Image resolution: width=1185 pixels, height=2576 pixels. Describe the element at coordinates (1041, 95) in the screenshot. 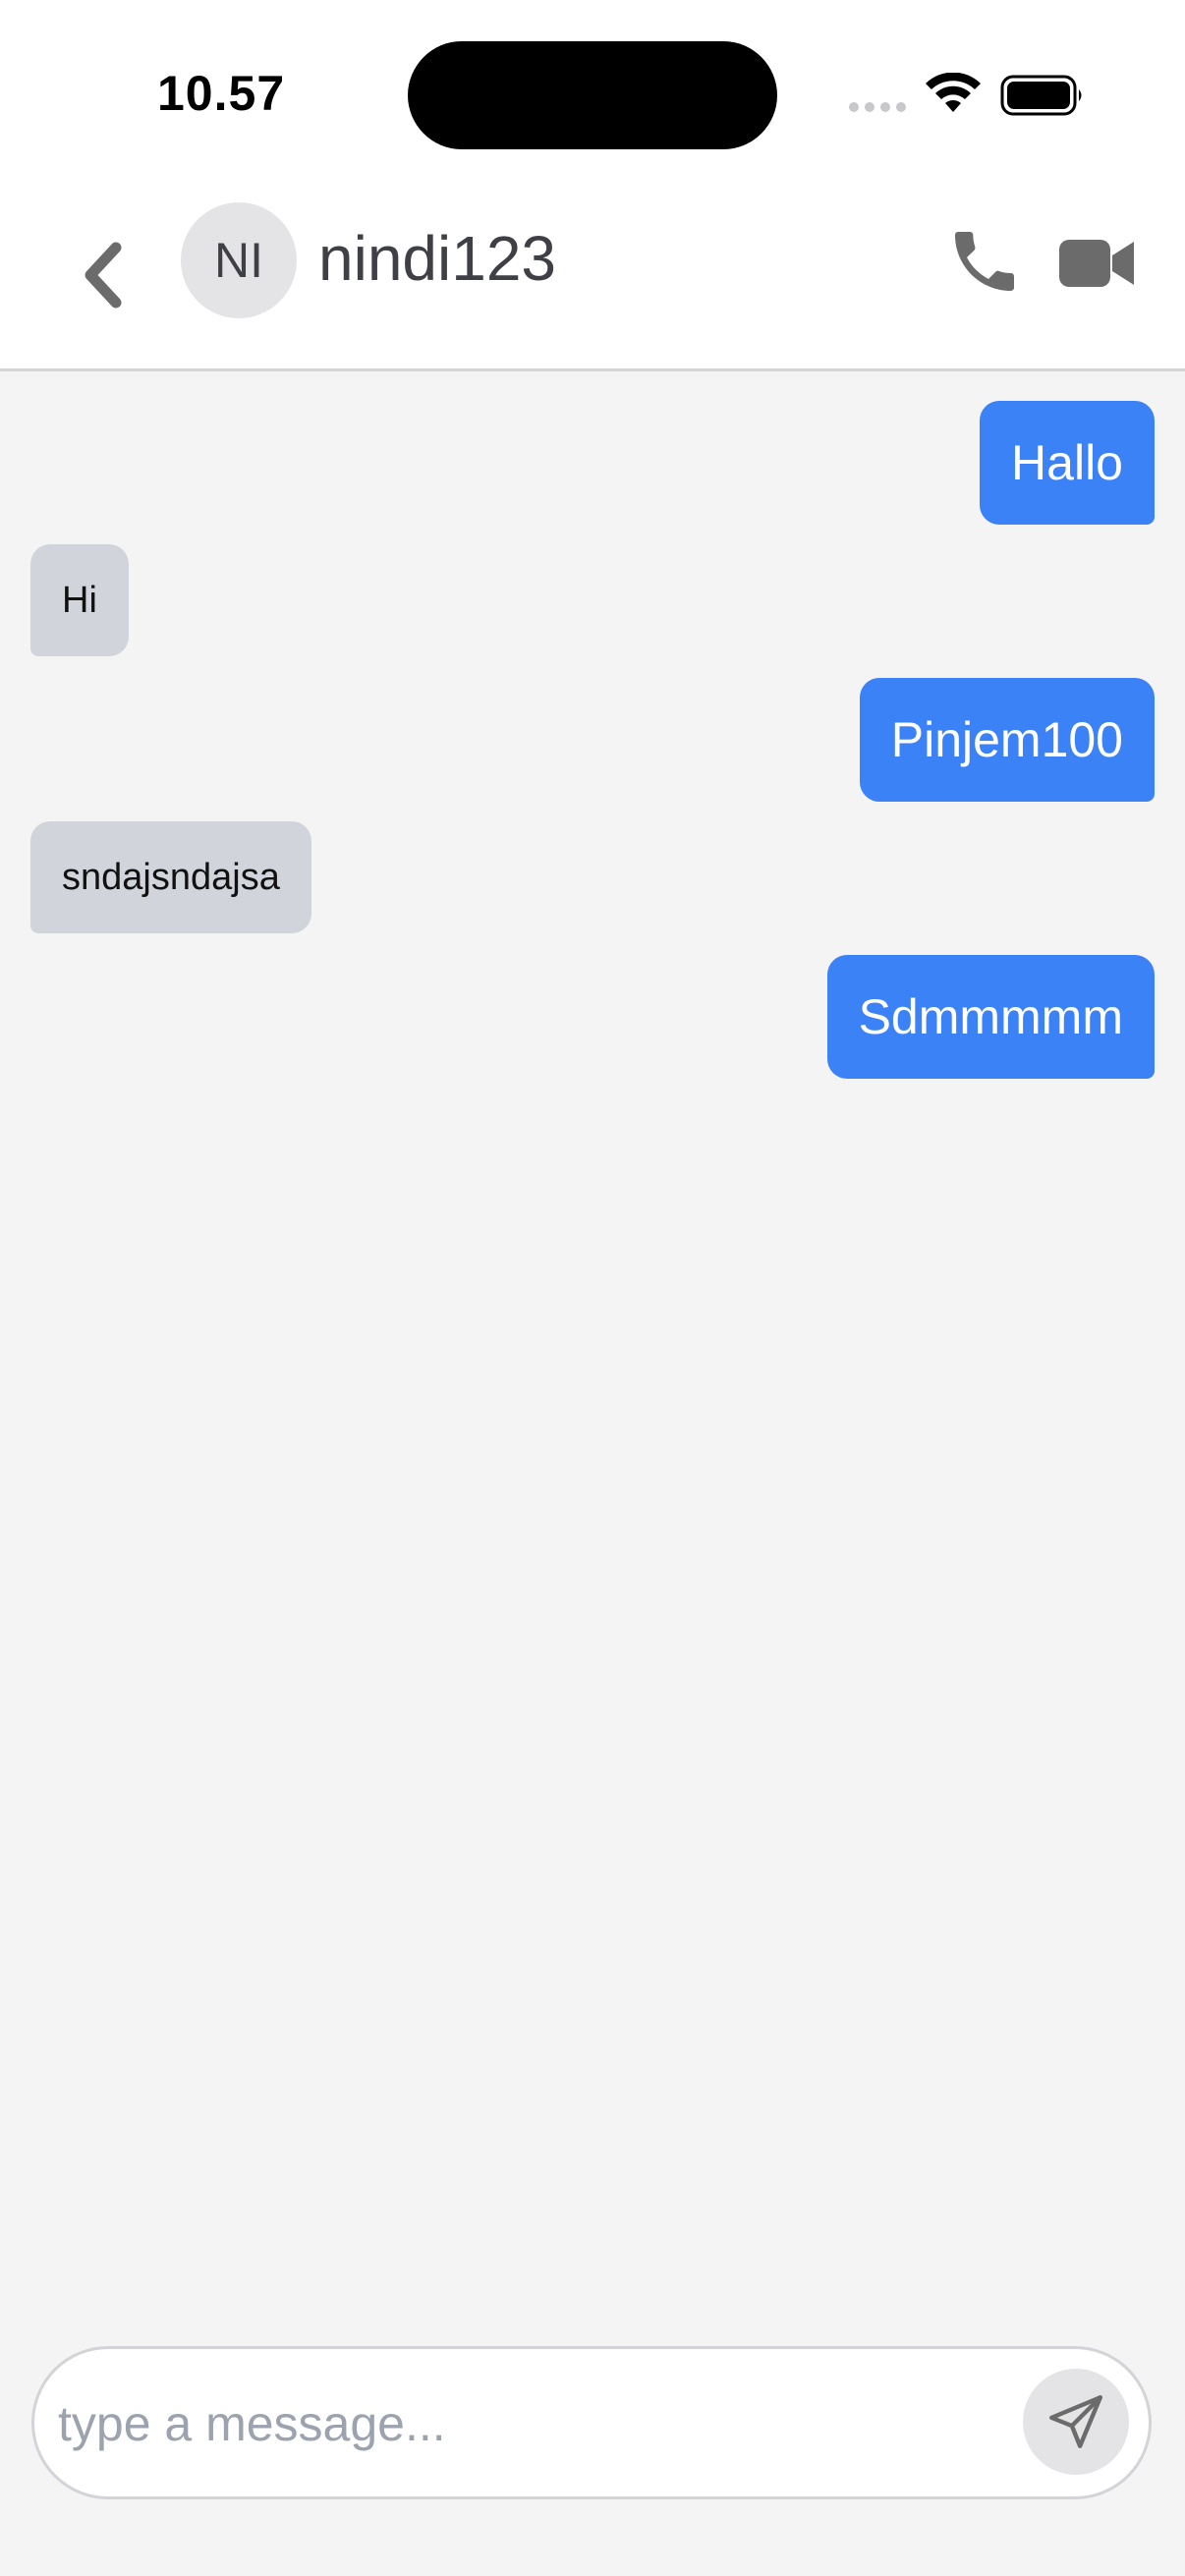

I see `battery-icon` at that location.